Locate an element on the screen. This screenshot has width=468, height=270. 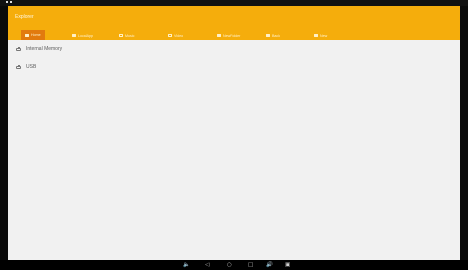
music-icon is located at coordinates (121, 35).